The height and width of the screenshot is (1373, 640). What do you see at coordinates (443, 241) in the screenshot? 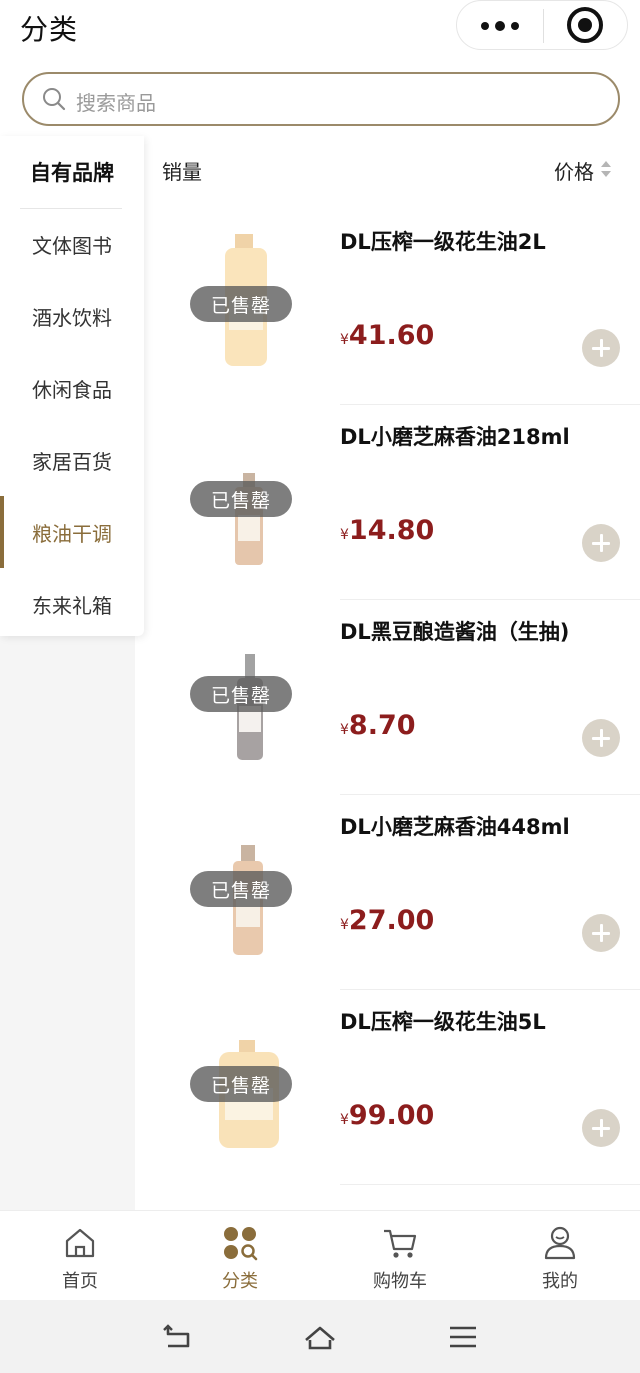
I see `product-name: DL压榨一级花生油2L` at bounding box center [443, 241].